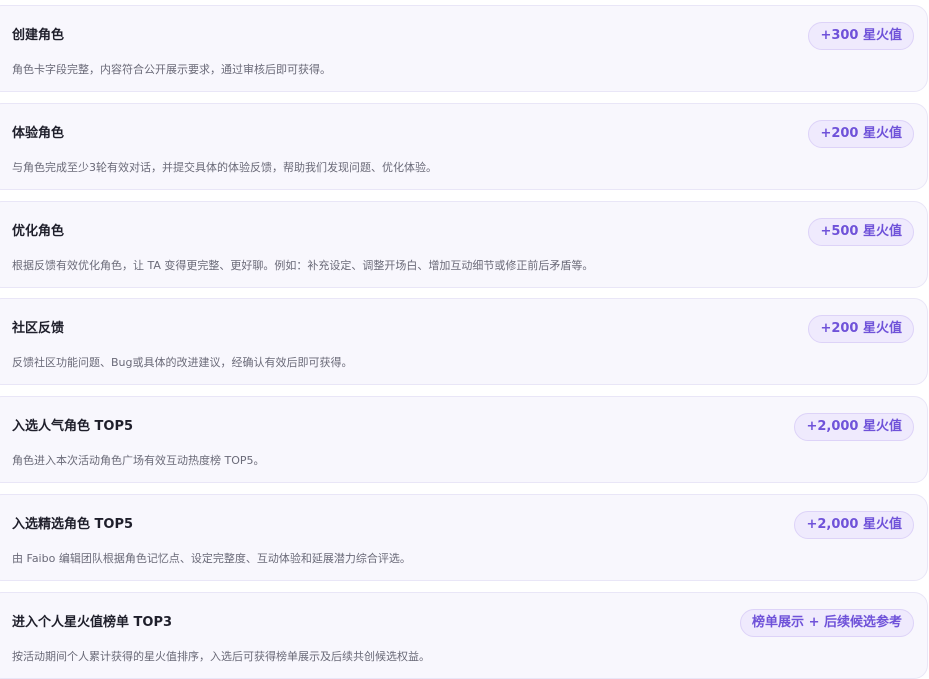  I want to click on task-description: 角色卡字段完整，内容符合公开展示要求，通过审核后即可获得。, so click(171, 69).